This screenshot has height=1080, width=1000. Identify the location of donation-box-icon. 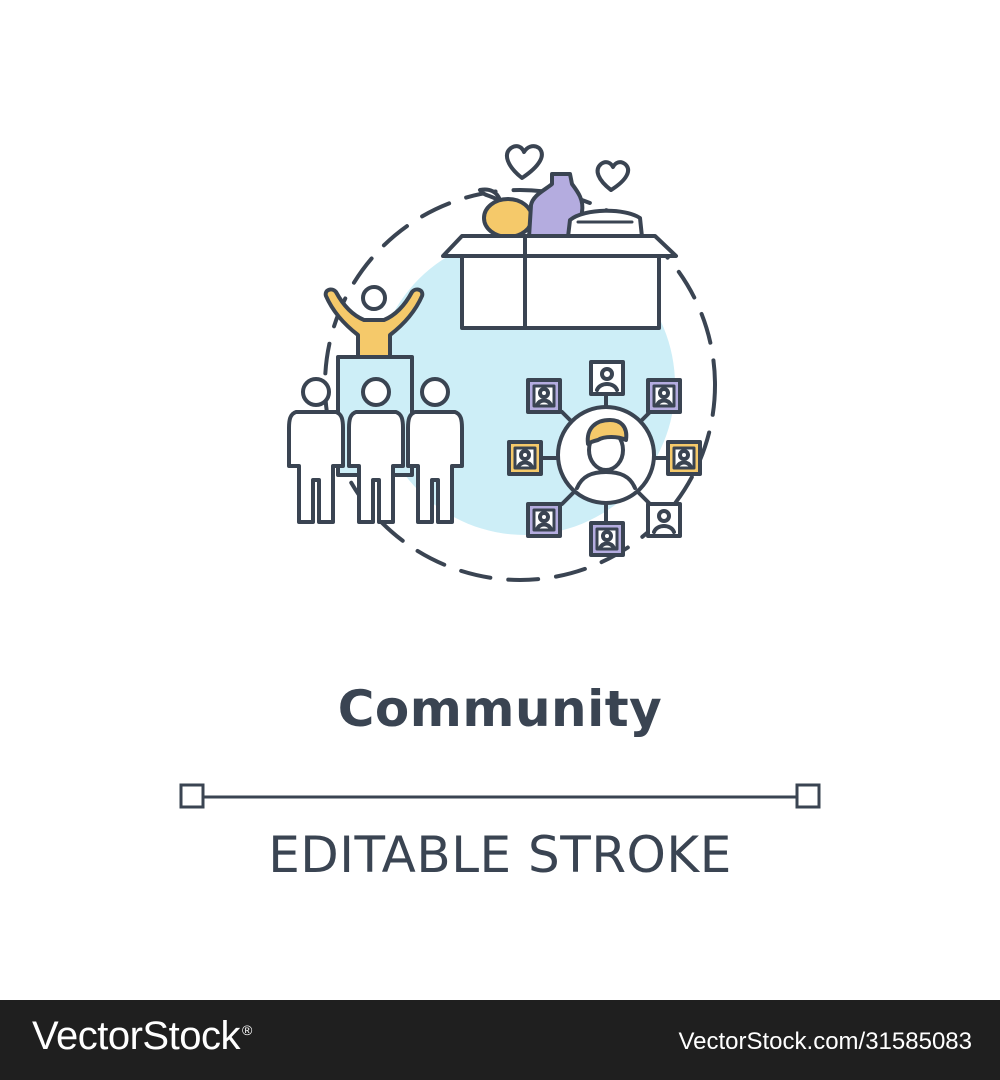
(559, 237).